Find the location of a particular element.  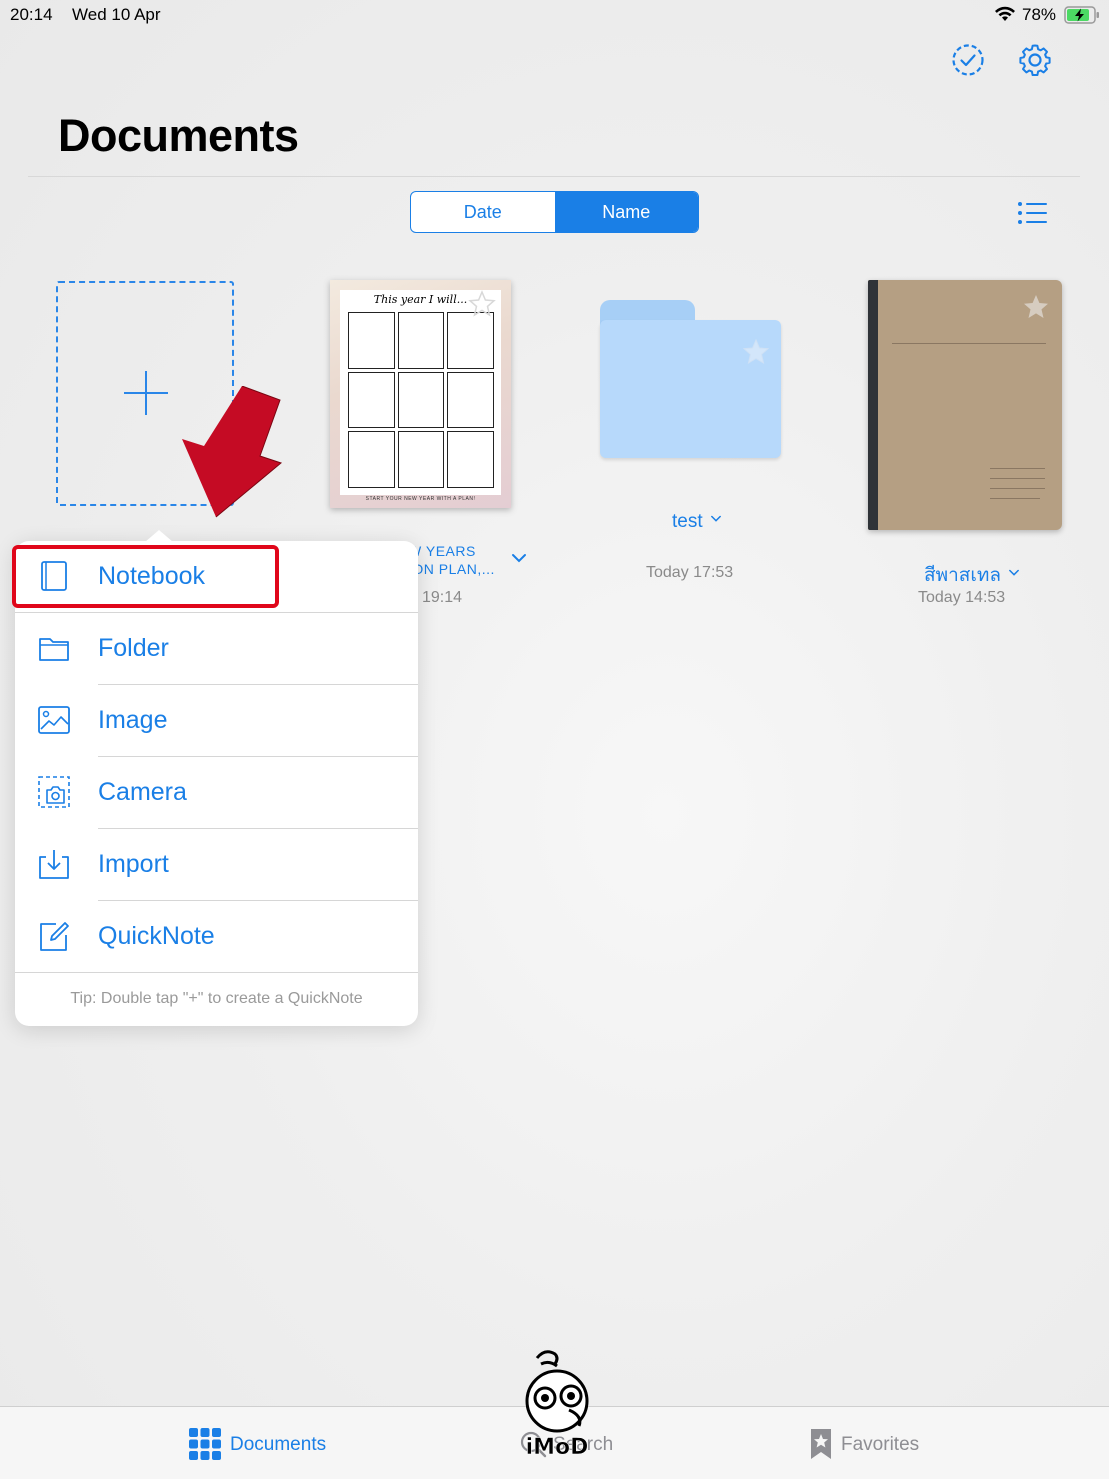

planner-footer: START YOUR NEW YEAR WITH A PLAN! is located at coordinates (420, 499).